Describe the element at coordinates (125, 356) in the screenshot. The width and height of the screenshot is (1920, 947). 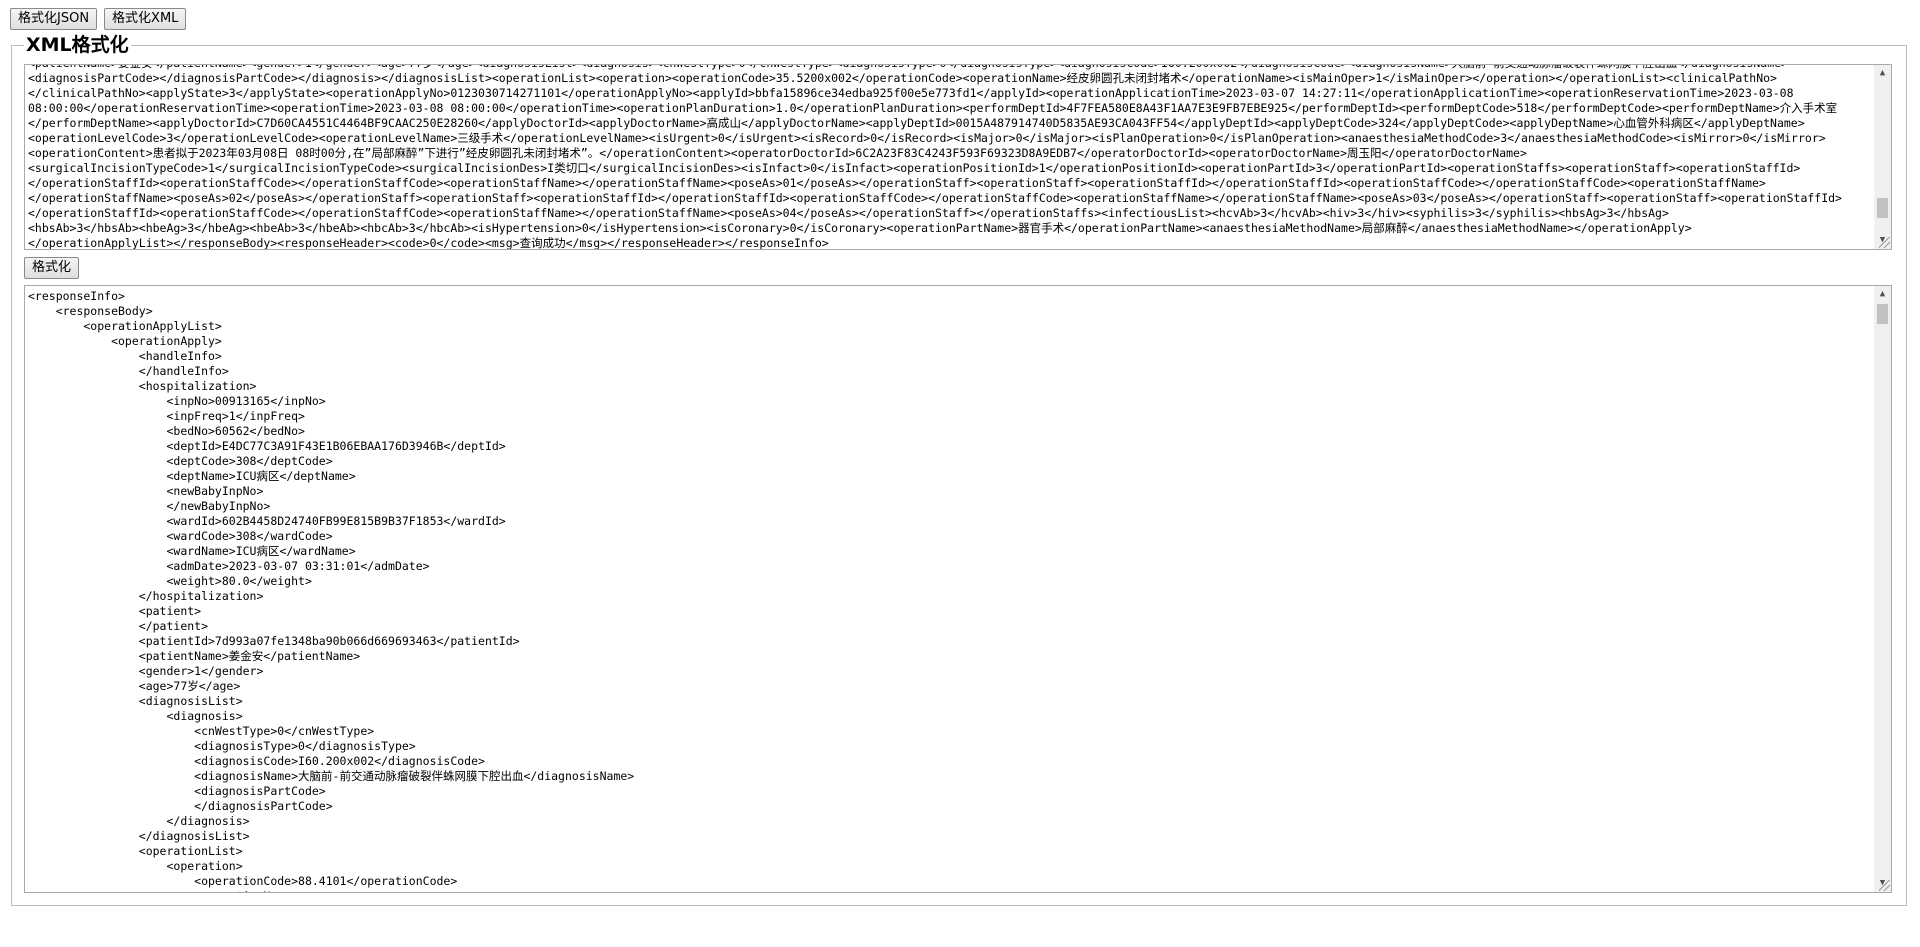
I see `xml-output-line: <handleInfo>` at that location.